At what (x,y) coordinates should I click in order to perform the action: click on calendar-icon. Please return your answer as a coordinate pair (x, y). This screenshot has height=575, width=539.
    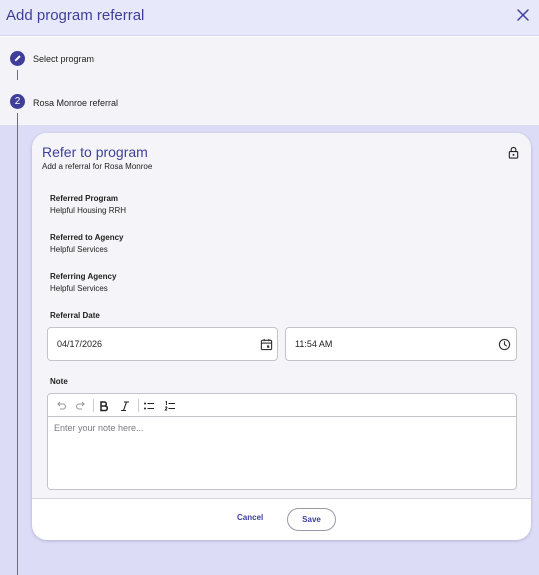
    Looking at the image, I should click on (266, 344).